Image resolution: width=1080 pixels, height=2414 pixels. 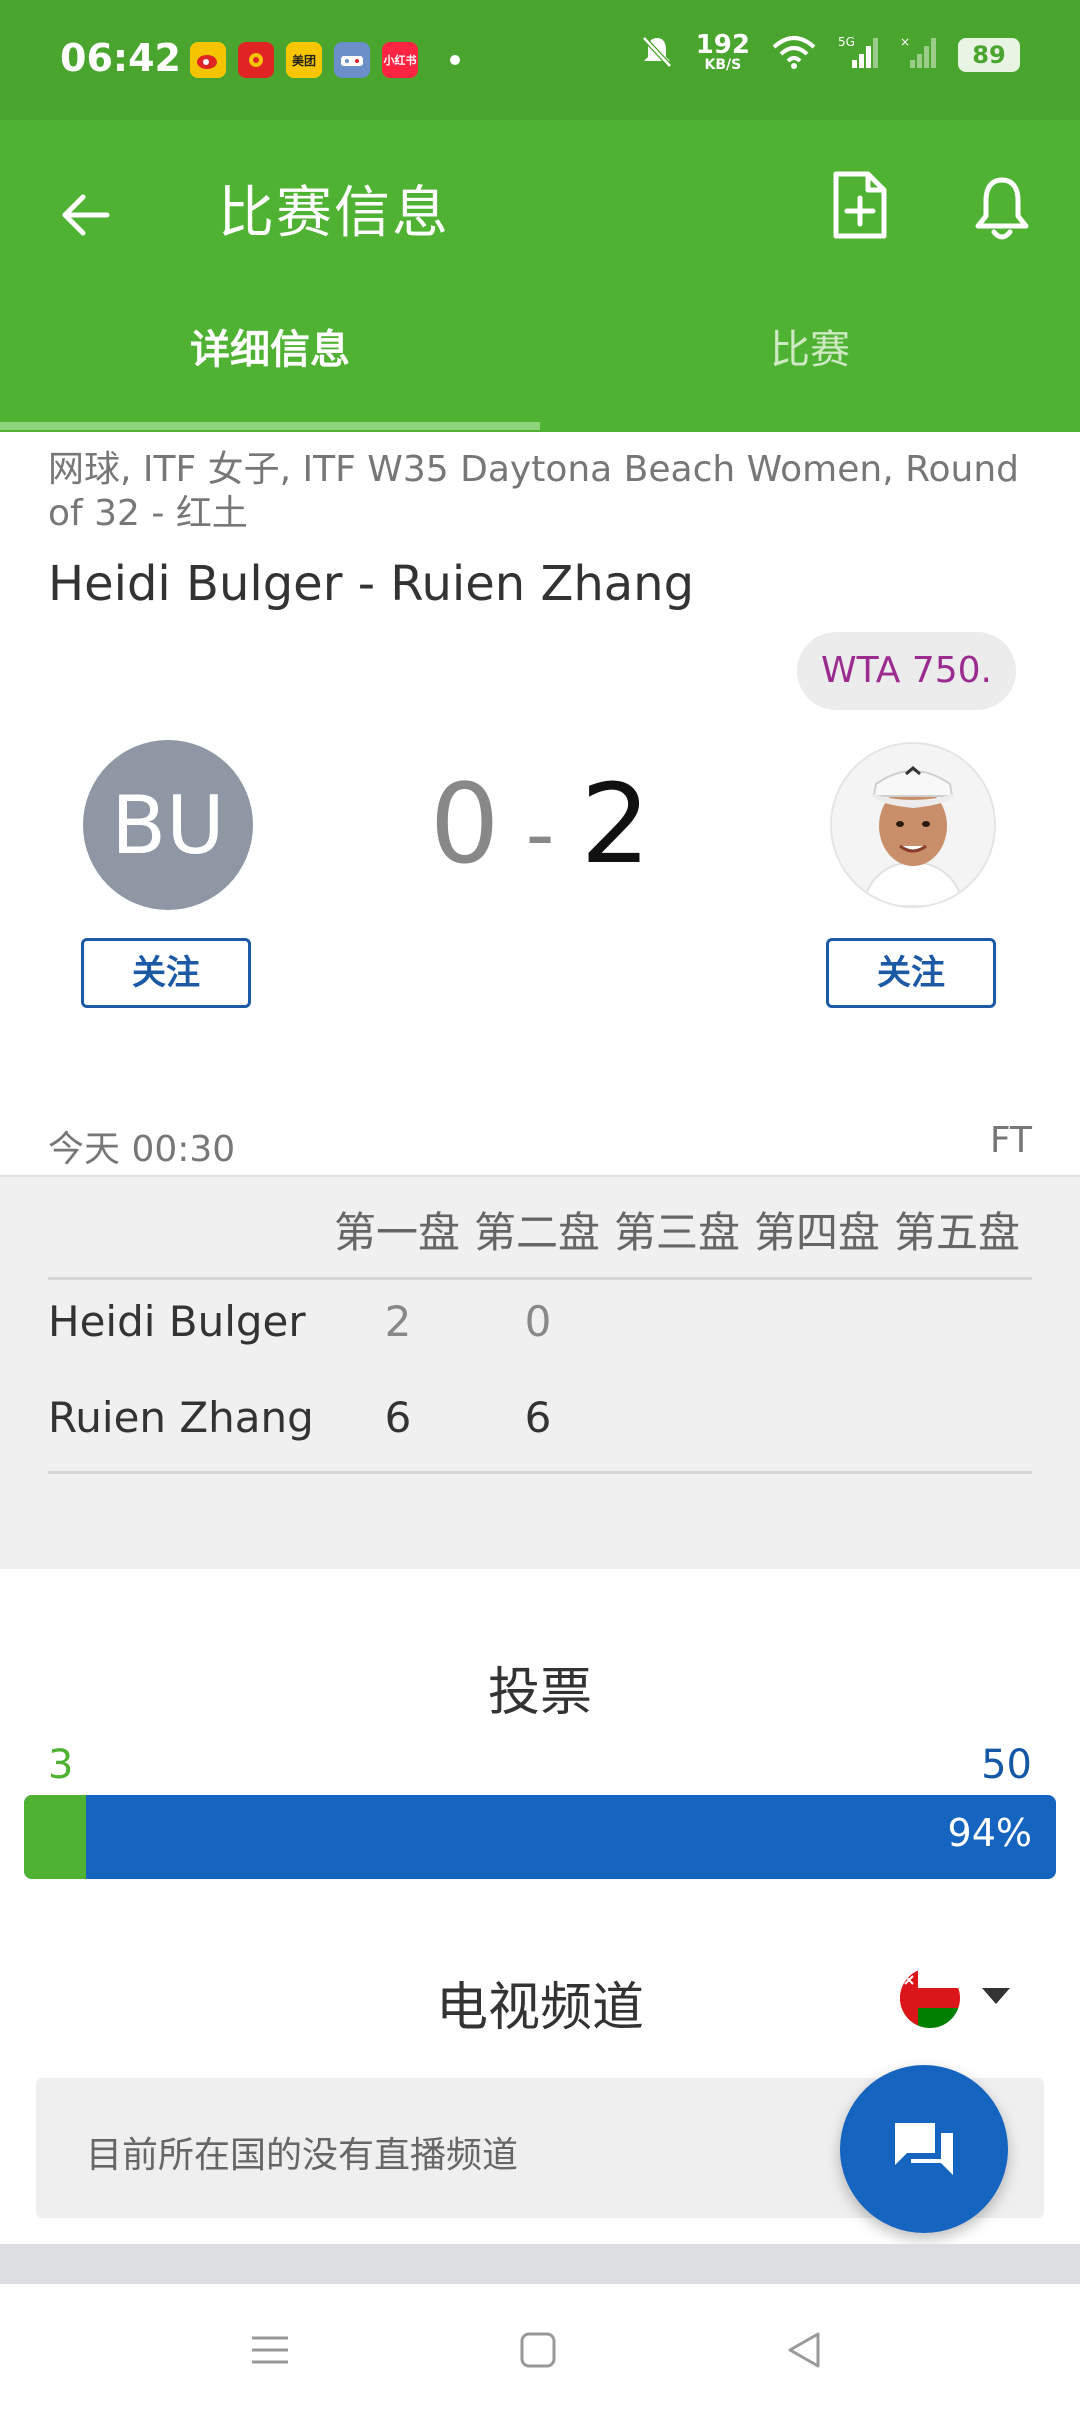 What do you see at coordinates (918, 55) in the screenshot?
I see `signal-sim2-icon: ×` at bounding box center [918, 55].